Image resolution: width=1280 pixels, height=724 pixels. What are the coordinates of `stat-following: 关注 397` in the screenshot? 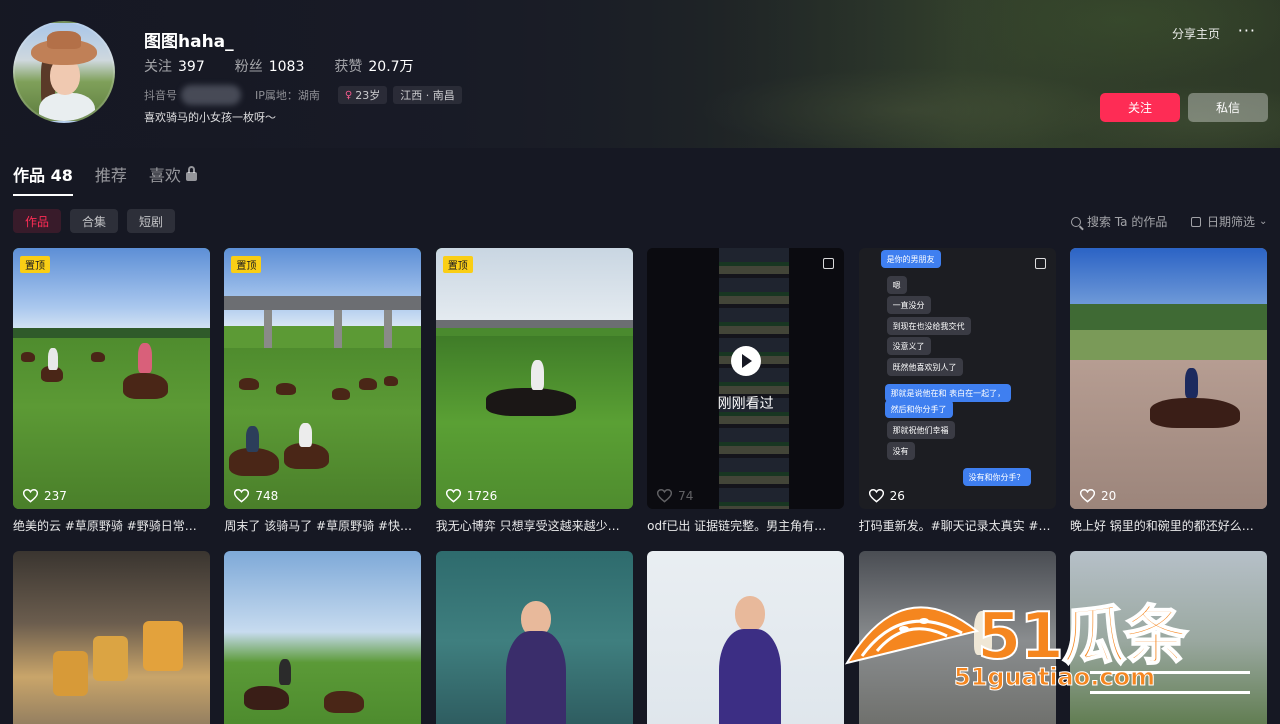 It's located at (174, 66).